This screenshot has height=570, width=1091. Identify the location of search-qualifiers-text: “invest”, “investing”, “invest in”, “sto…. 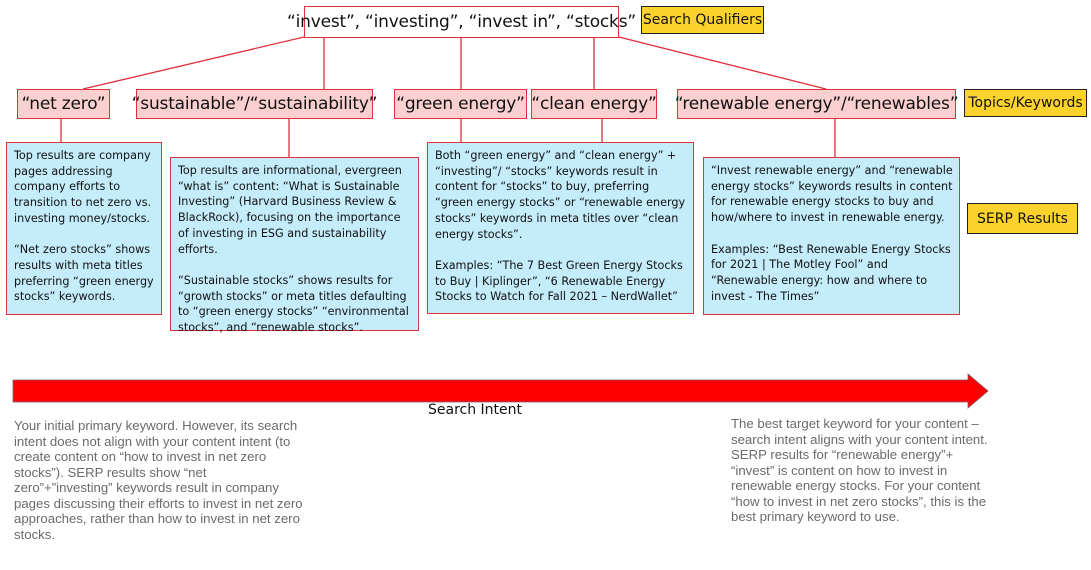
(461, 22).